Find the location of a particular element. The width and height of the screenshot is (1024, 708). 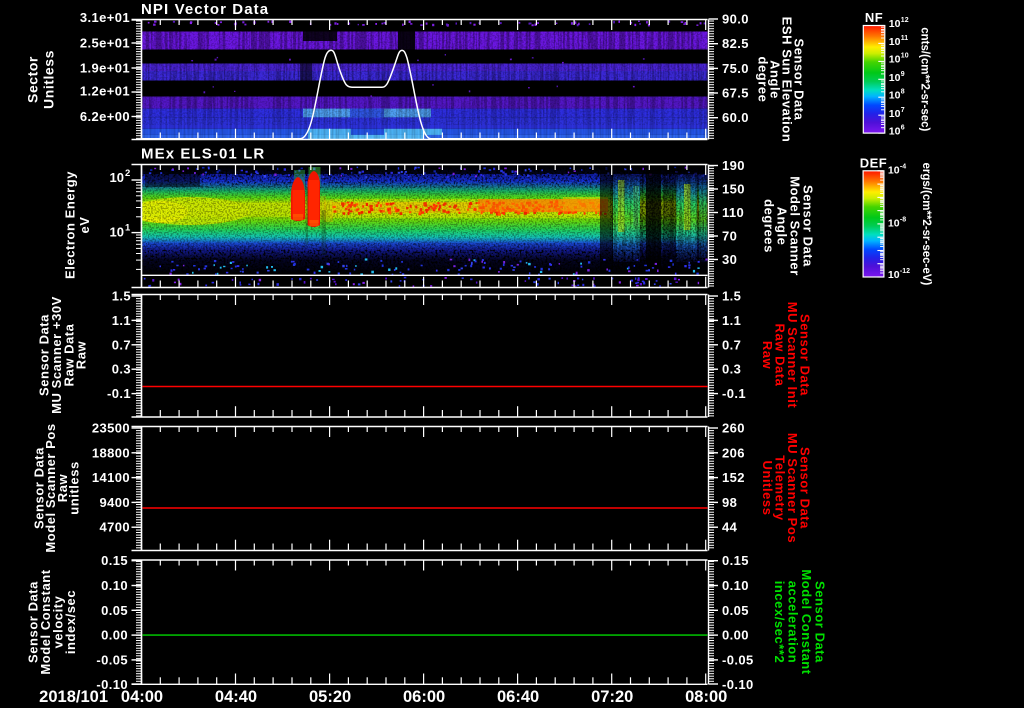

svg-text: NF is located at coordinates (874, 17).